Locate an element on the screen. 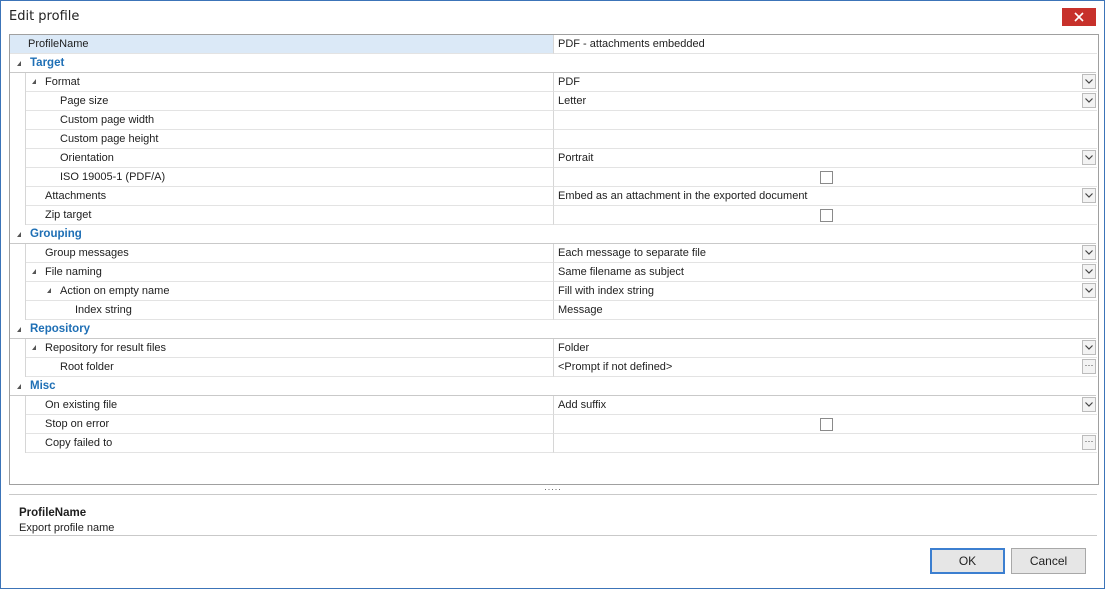  category-label: Grouping is located at coordinates (56, 234).